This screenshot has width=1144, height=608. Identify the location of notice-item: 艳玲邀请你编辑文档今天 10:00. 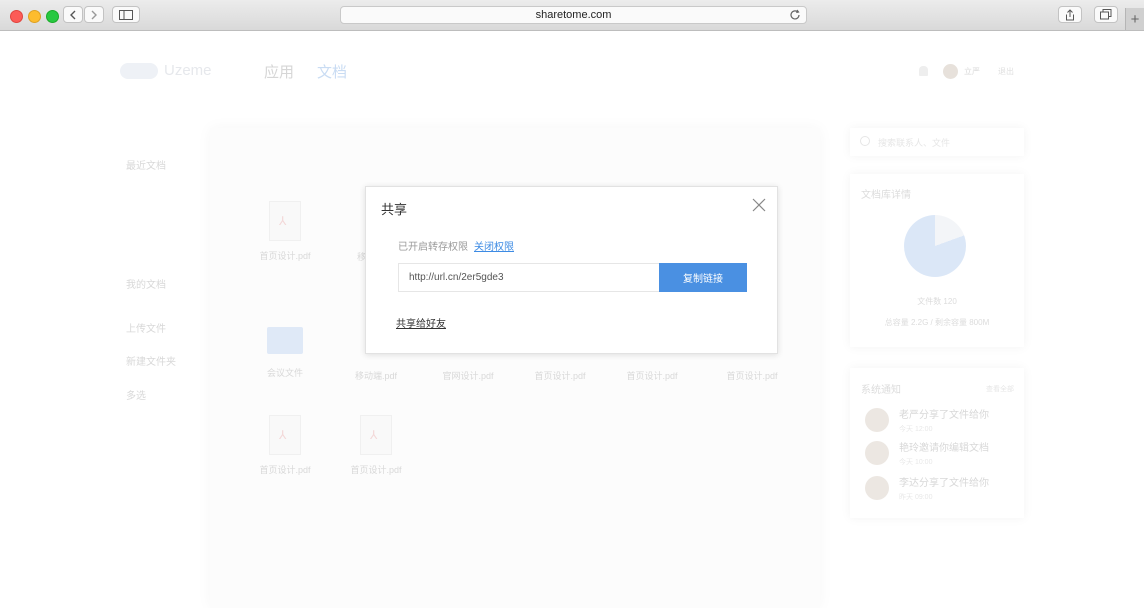
(927, 453).